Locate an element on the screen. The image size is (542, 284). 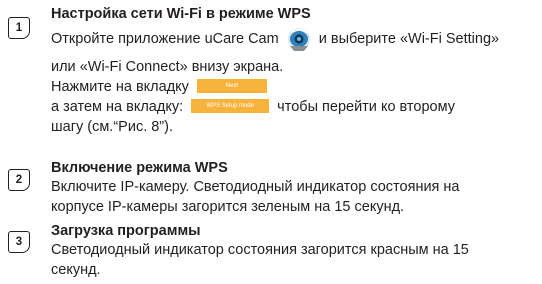
text-segment: Откройте приложение uCare Cam is located at coordinates (165, 39).